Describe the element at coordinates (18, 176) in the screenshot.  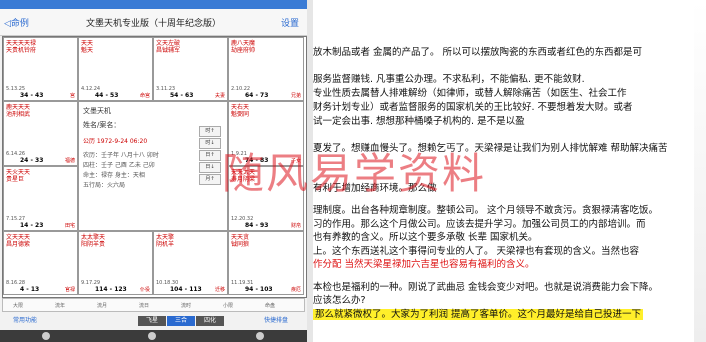
I see `palace-stars: 天火天天 贵星巨` at that location.